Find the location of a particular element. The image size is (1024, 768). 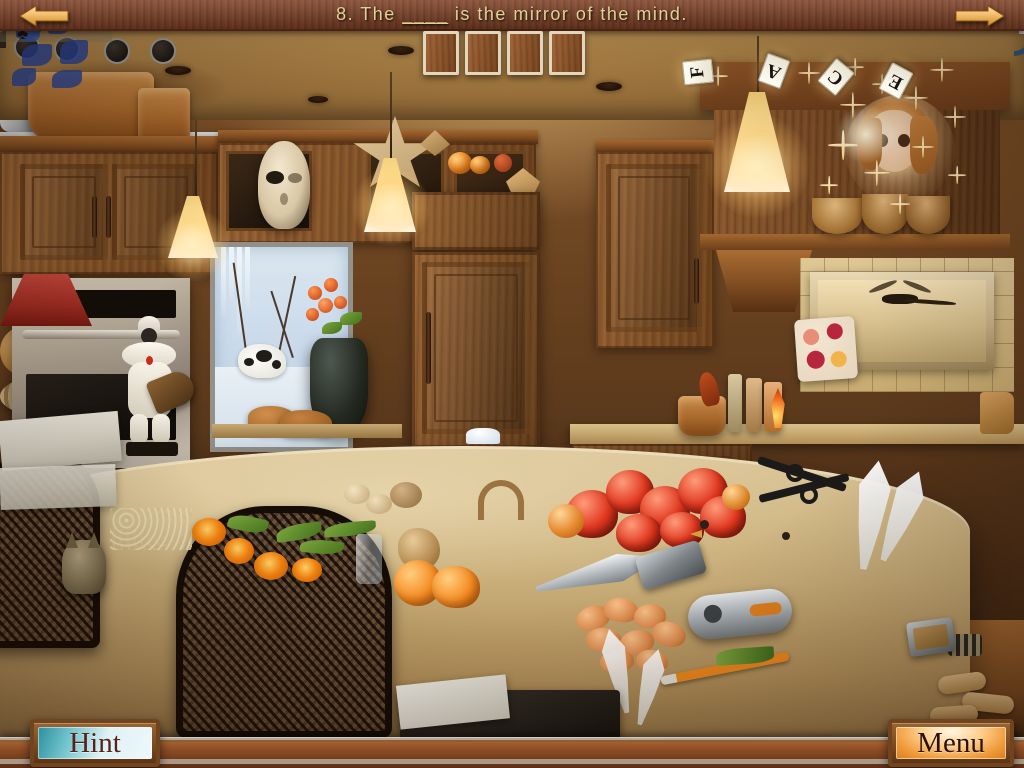

riddle-blank: ____ is located at coordinates (425, 14).